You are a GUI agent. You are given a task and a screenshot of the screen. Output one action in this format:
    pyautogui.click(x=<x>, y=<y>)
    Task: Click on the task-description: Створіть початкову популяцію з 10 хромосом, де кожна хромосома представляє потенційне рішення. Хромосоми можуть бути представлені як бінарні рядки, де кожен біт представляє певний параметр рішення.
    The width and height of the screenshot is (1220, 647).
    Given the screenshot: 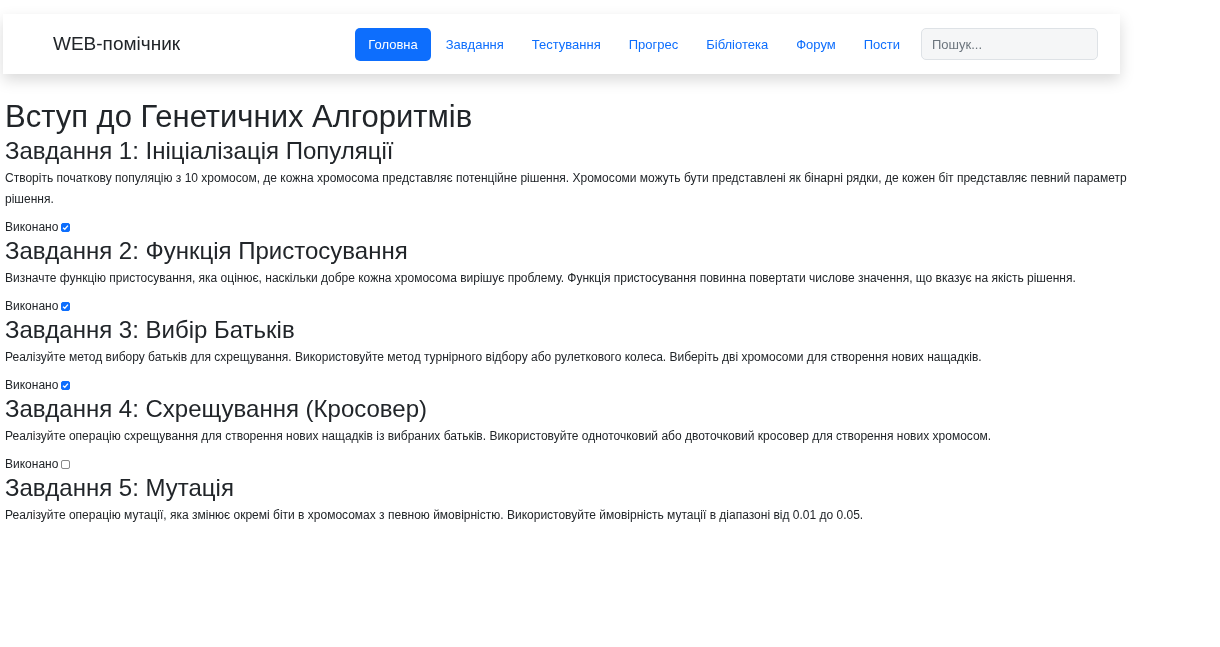 What is the action you would take?
    pyautogui.click(x=566, y=189)
    